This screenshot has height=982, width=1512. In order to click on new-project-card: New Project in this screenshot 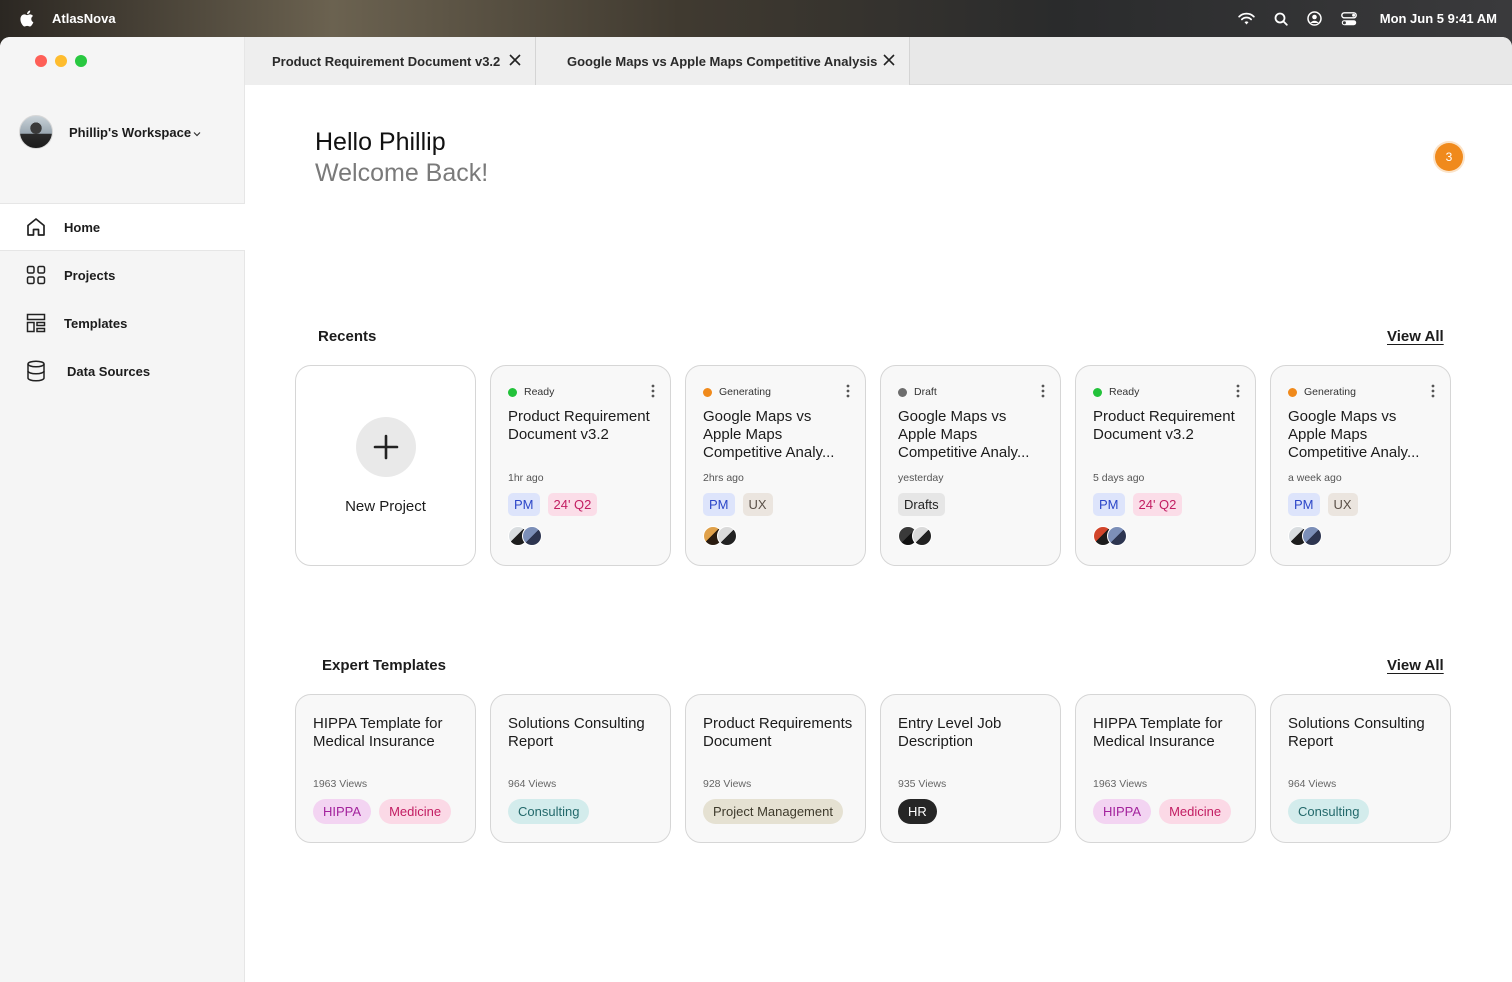, I will do `click(385, 465)`.